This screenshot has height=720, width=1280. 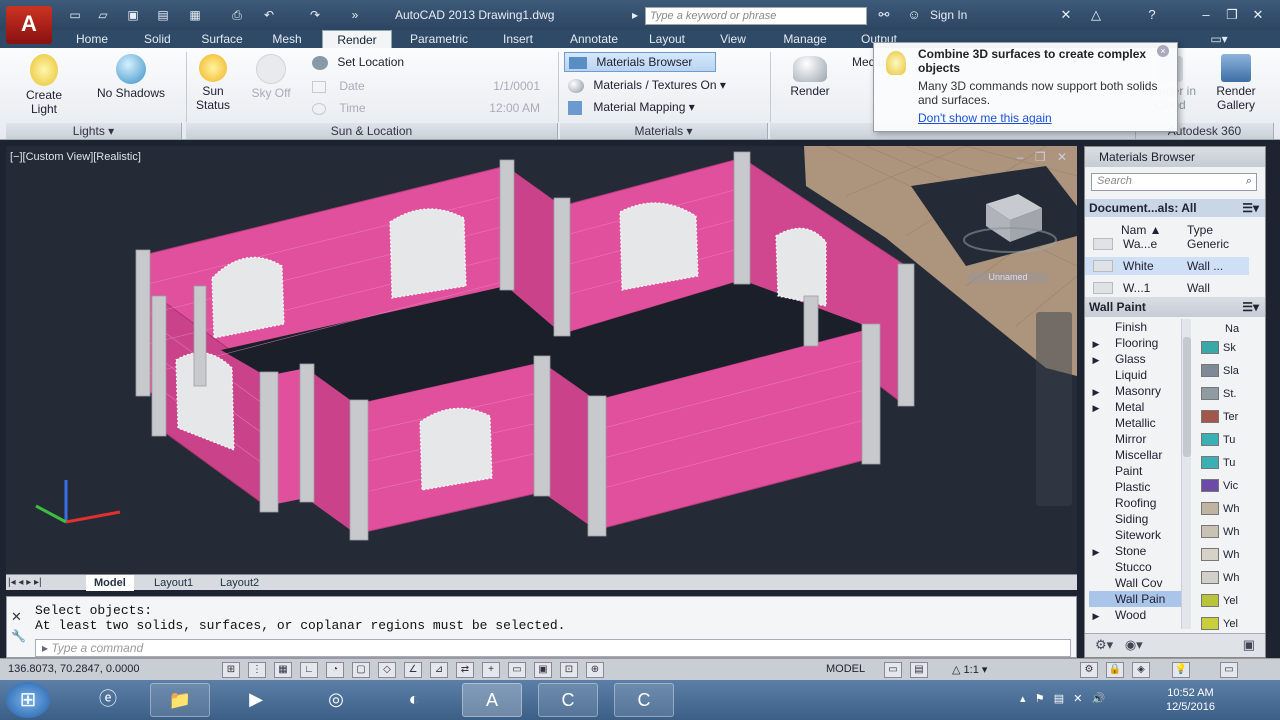 What do you see at coordinates (948, 15) in the screenshot?
I see `sign-in-button: Sign In` at bounding box center [948, 15].